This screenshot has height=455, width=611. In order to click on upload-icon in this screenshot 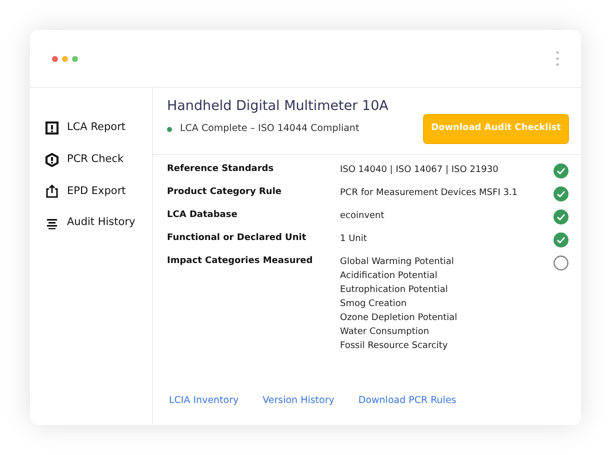, I will do `click(52, 191)`.